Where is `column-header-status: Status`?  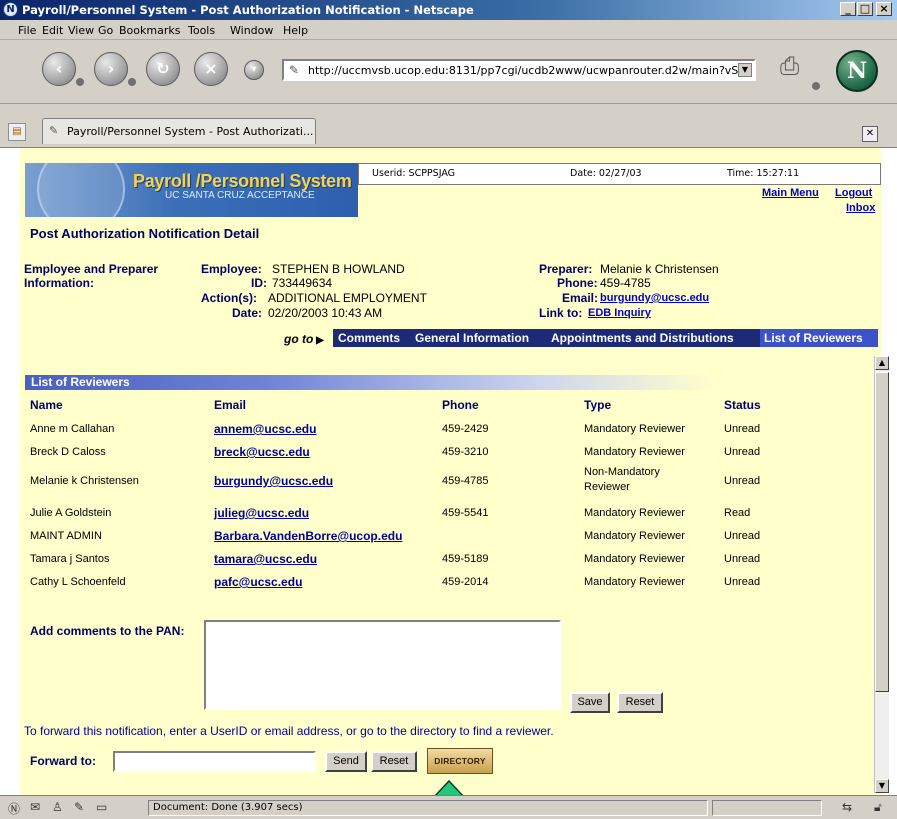 column-header-status: Status is located at coordinates (742, 405).